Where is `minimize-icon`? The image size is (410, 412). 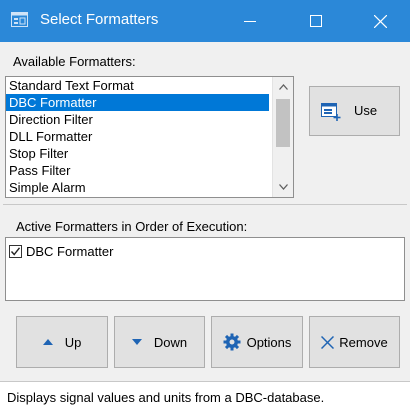
minimize-icon is located at coordinates (250, 21).